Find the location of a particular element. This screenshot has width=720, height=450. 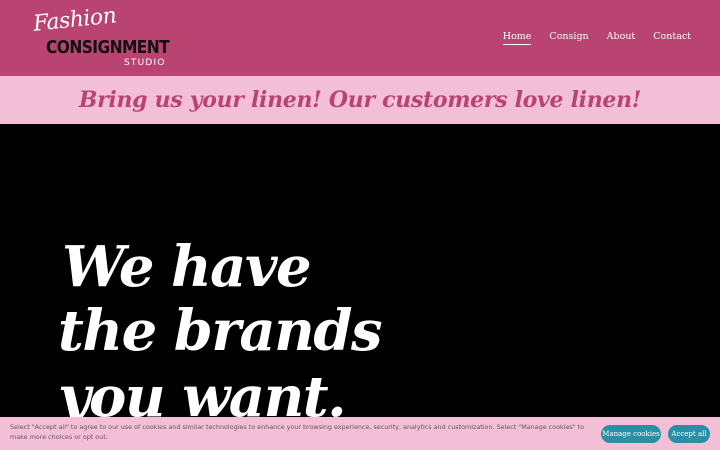

manage-cookies-button: Manage cookies is located at coordinates (631, 434).